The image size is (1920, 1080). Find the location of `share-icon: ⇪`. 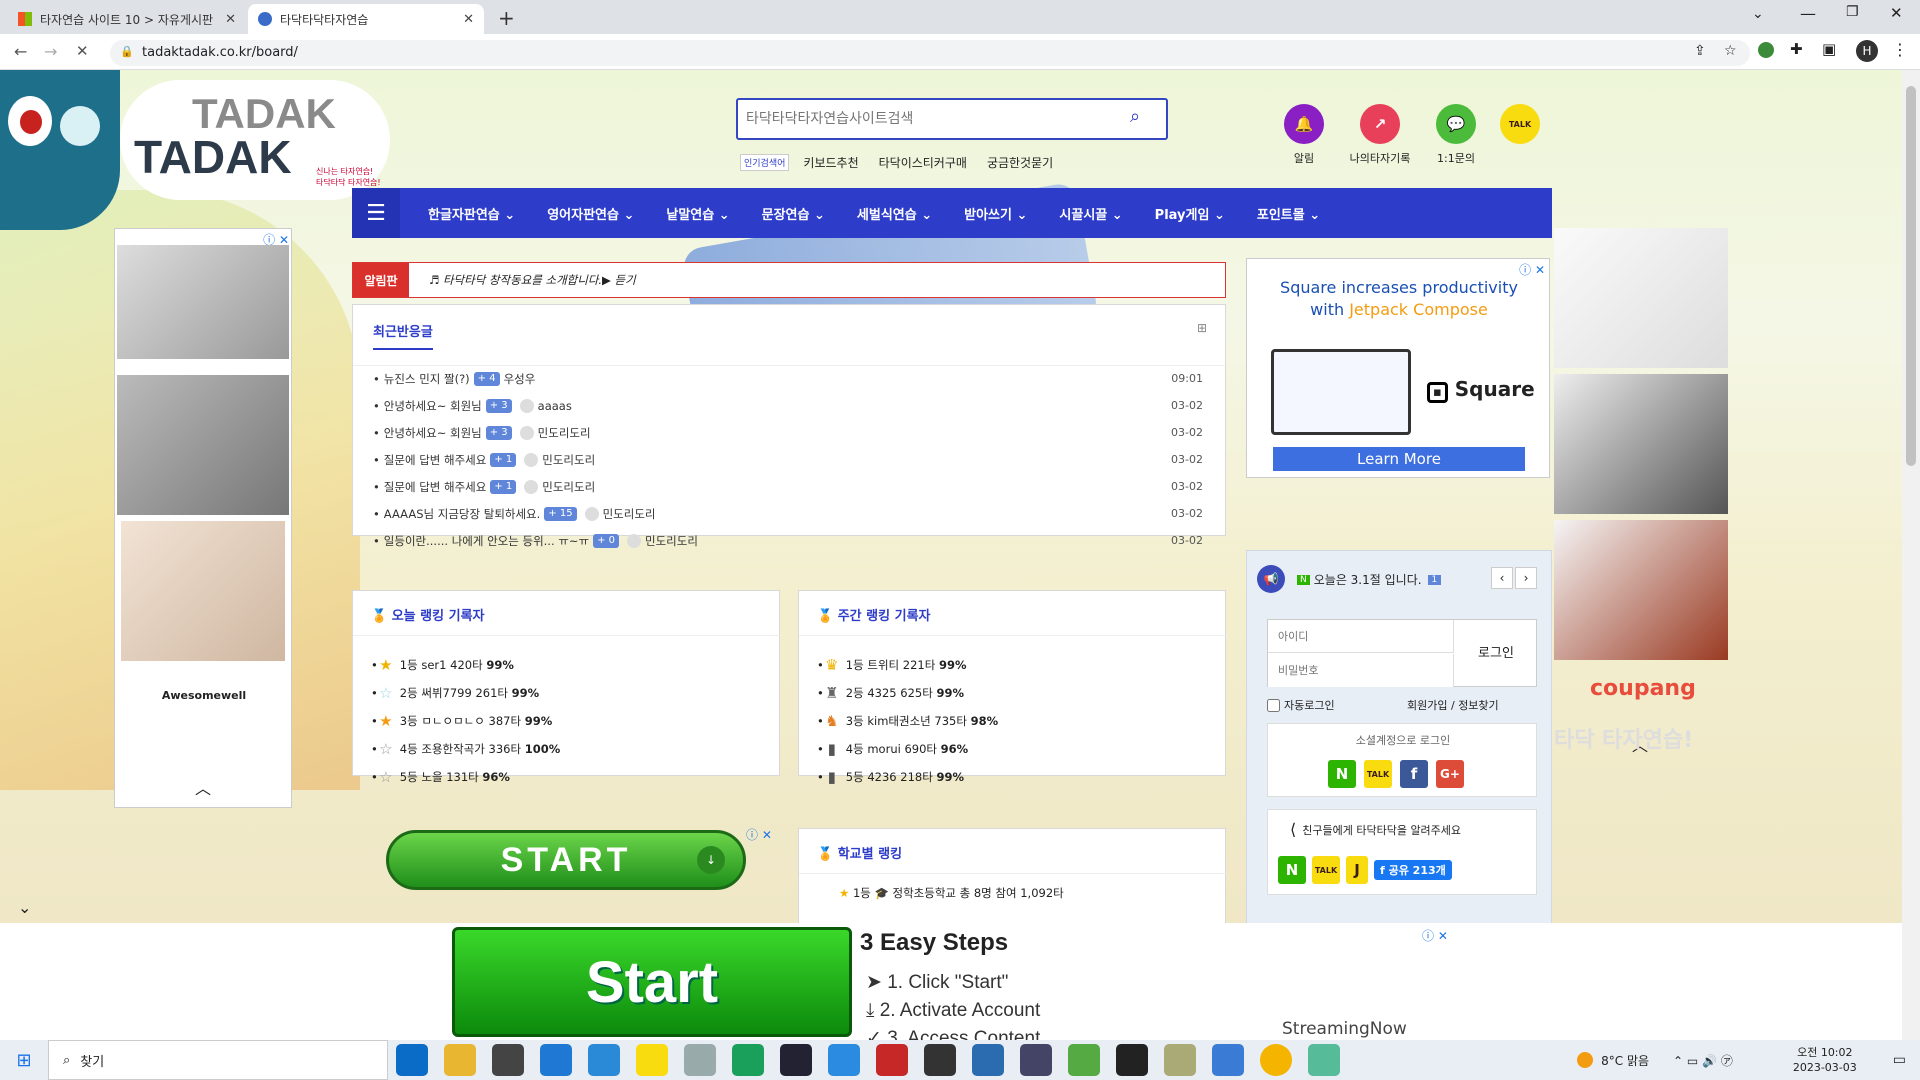

share-icon: ⇪ is located at coordinates (1700, 51).